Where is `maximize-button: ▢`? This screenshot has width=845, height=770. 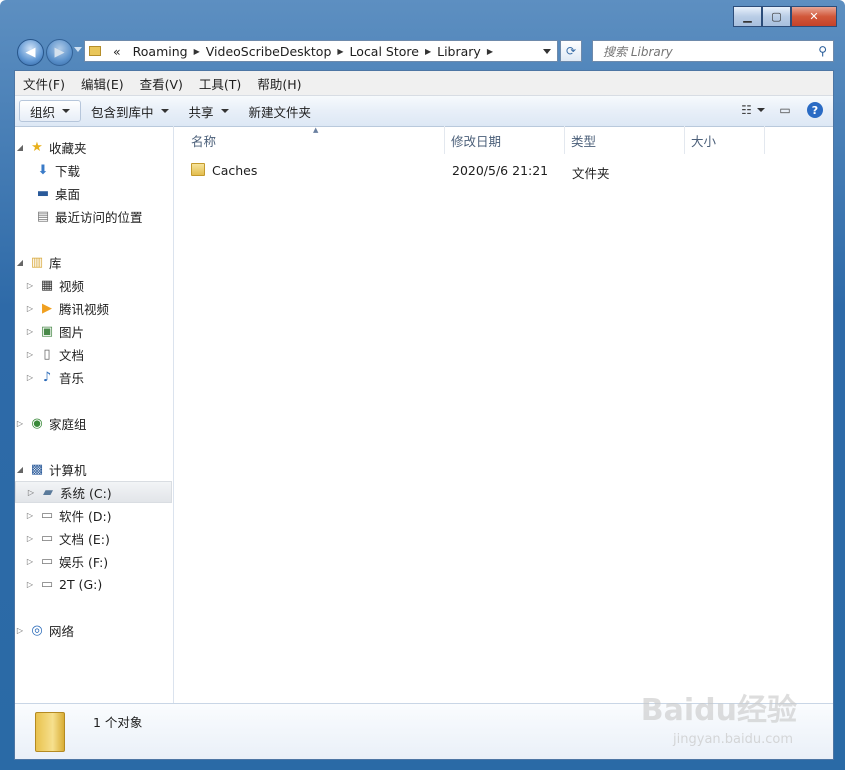
maximize-button: ▢ is located at coordinates (776, 16).